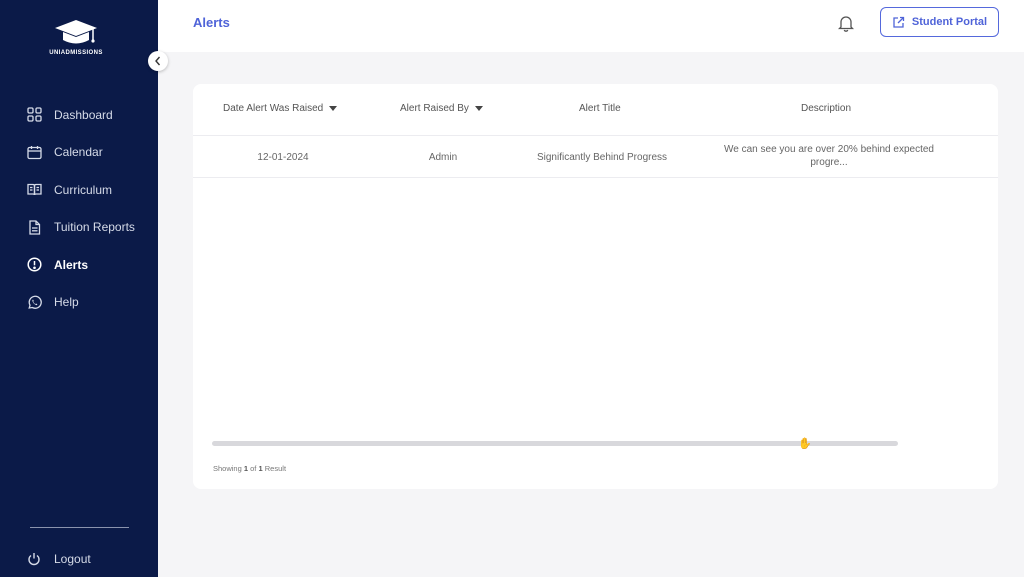 Image resolution: width=1024 pixels, height=577 pixels. I want to click on logout-button: Logout, so click(79, 558).